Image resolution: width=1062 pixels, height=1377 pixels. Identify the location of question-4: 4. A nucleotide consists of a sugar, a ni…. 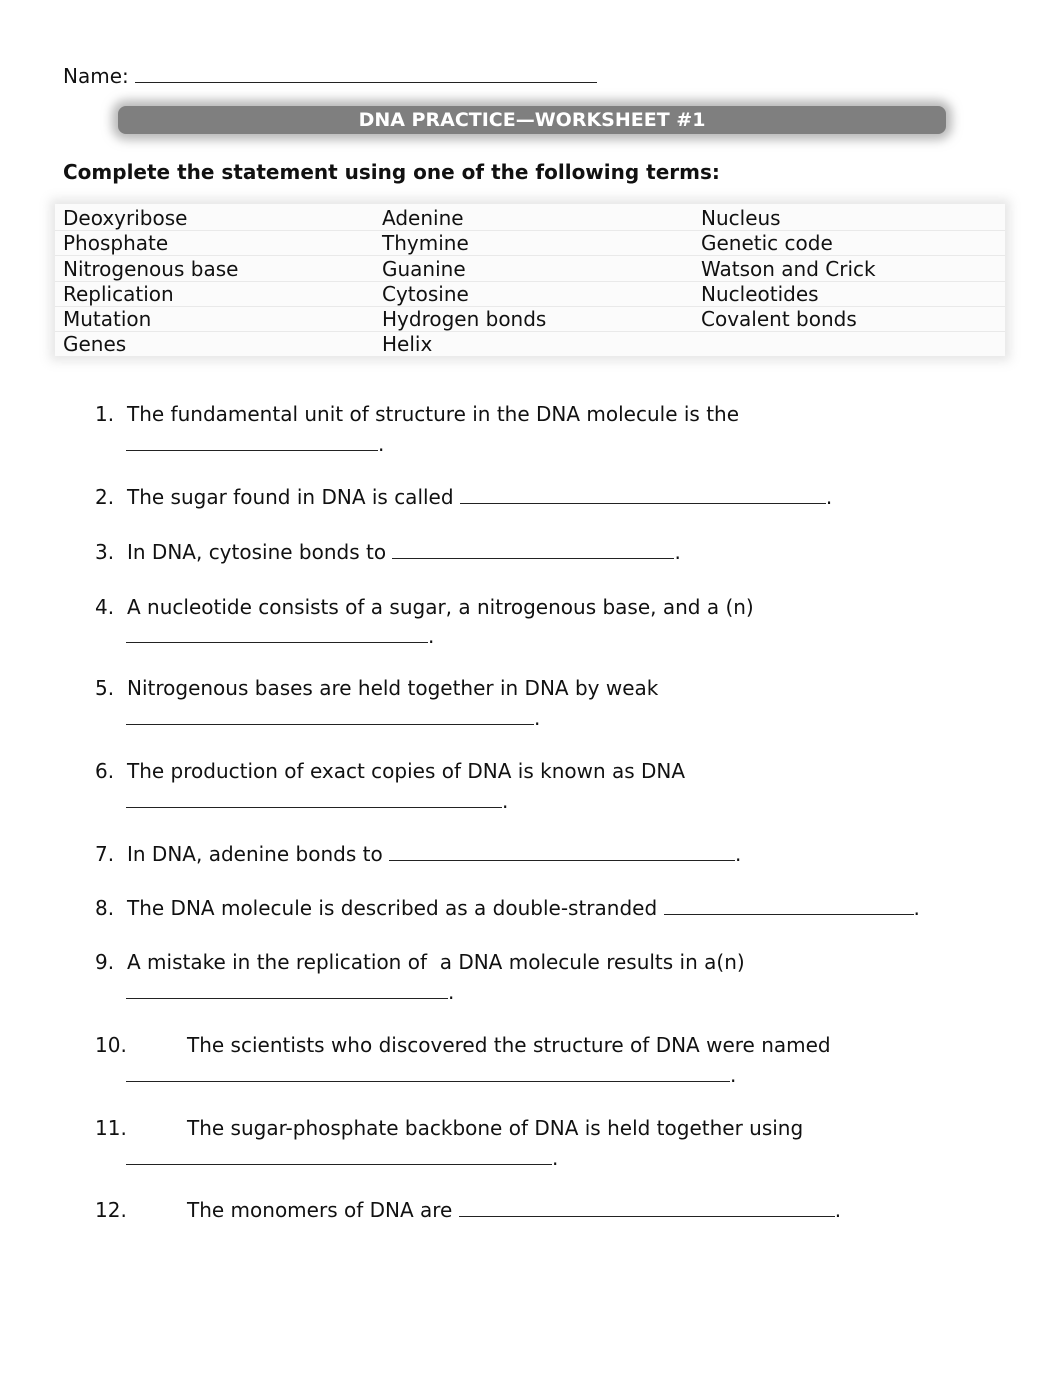
(424, 607).